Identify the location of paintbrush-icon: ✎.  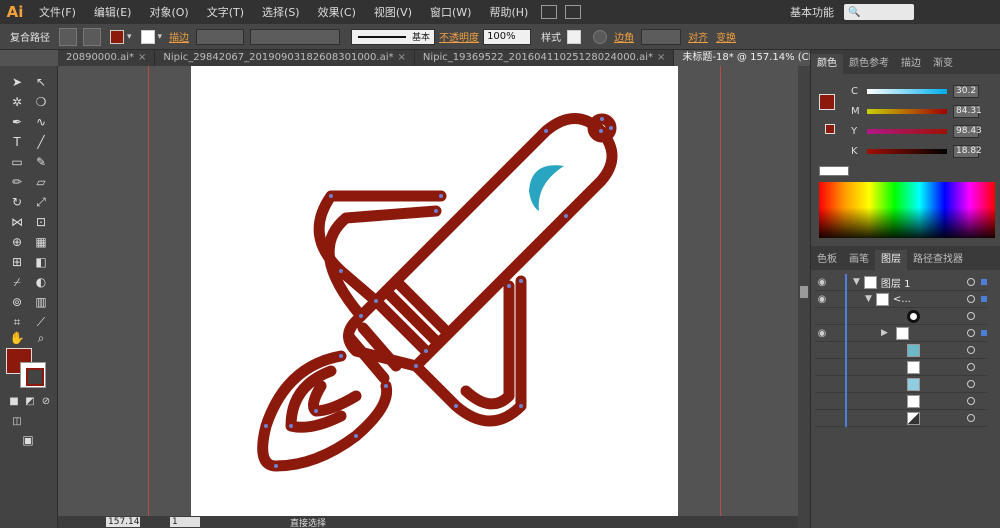
(41, 162).